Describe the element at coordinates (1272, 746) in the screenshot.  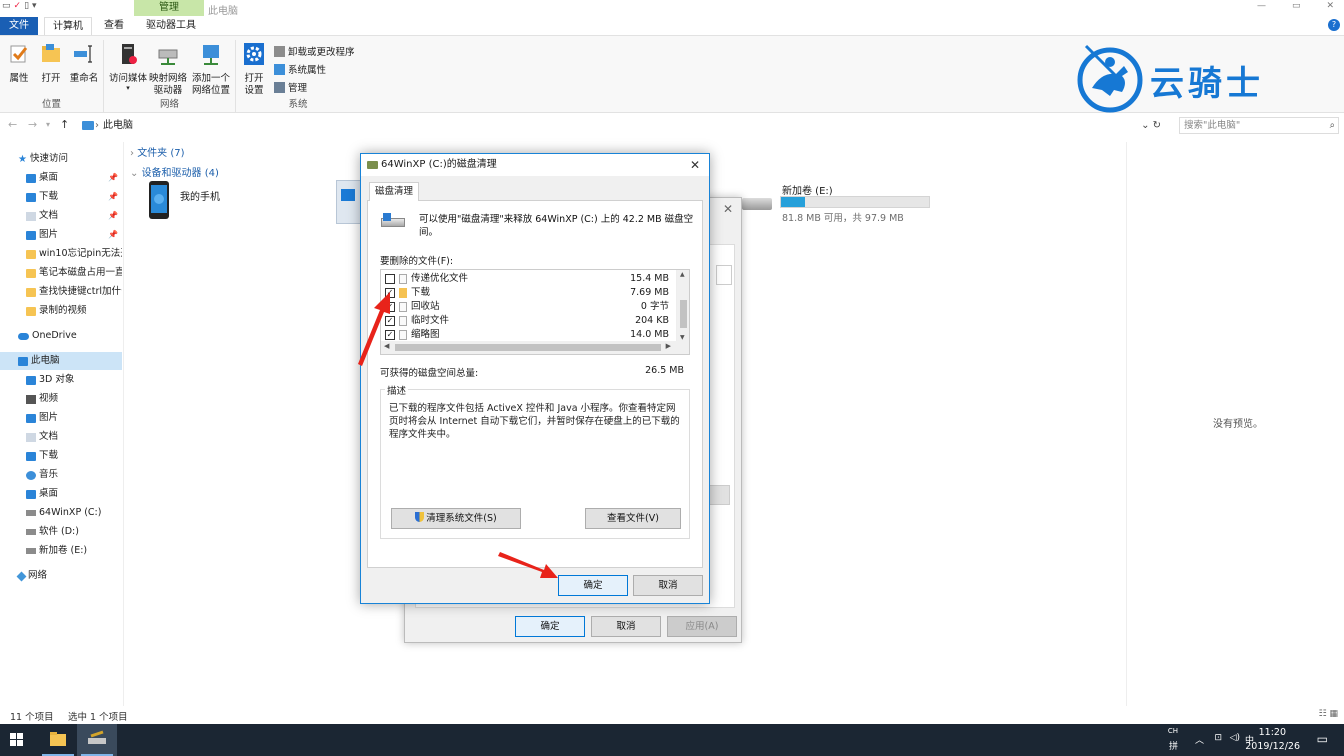
I see `clock-date: 2019/12/26` at that location.